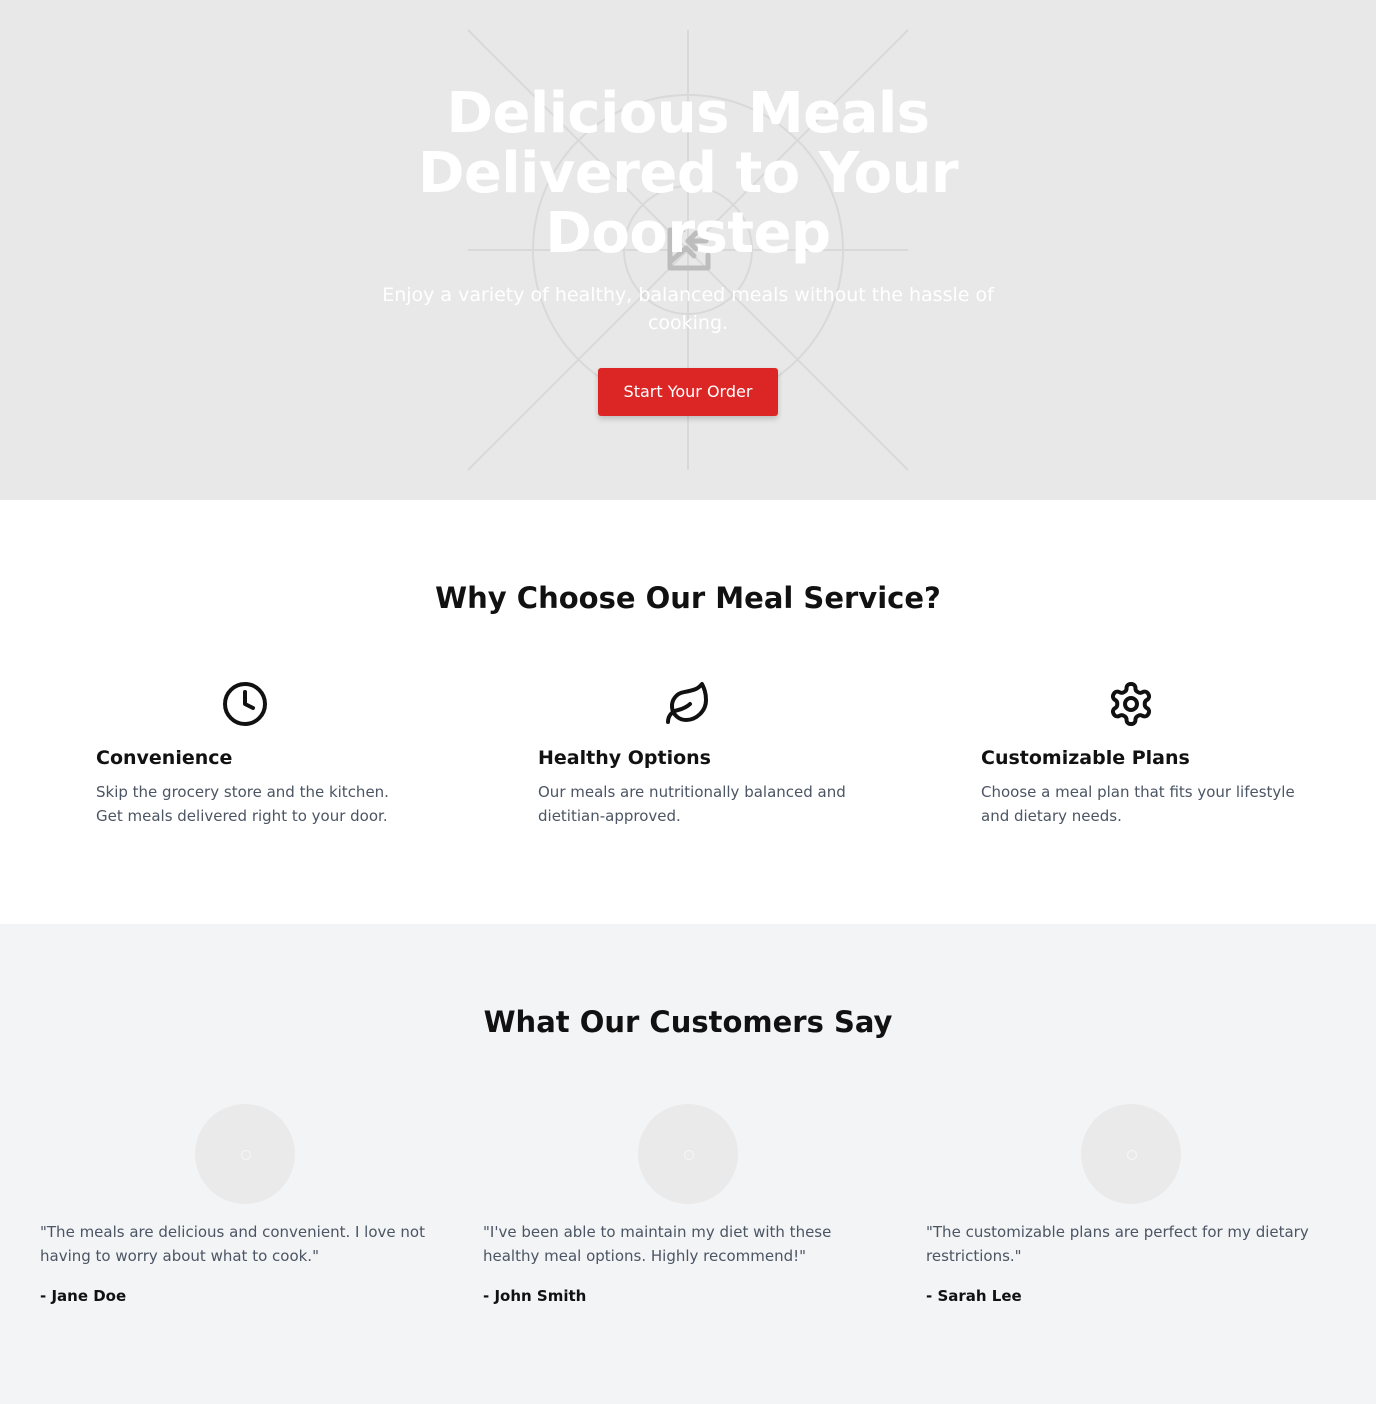 This screenshot has height=1404, width=1376. What do you see at coordinates (974, 1296) in the screenshot?
I see `testimonial-author: - Sarah Lee` at bounding box center [974, 1296].